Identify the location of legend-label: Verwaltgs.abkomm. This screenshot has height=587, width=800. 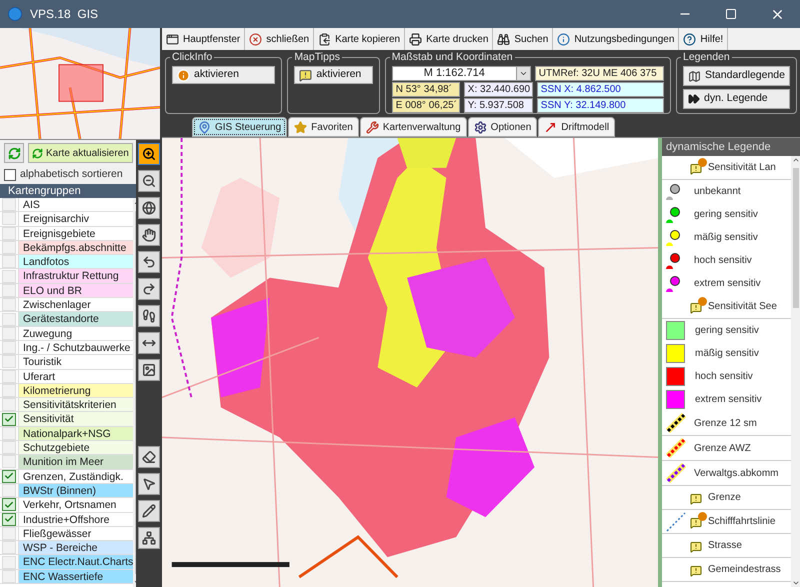
(736, 473).